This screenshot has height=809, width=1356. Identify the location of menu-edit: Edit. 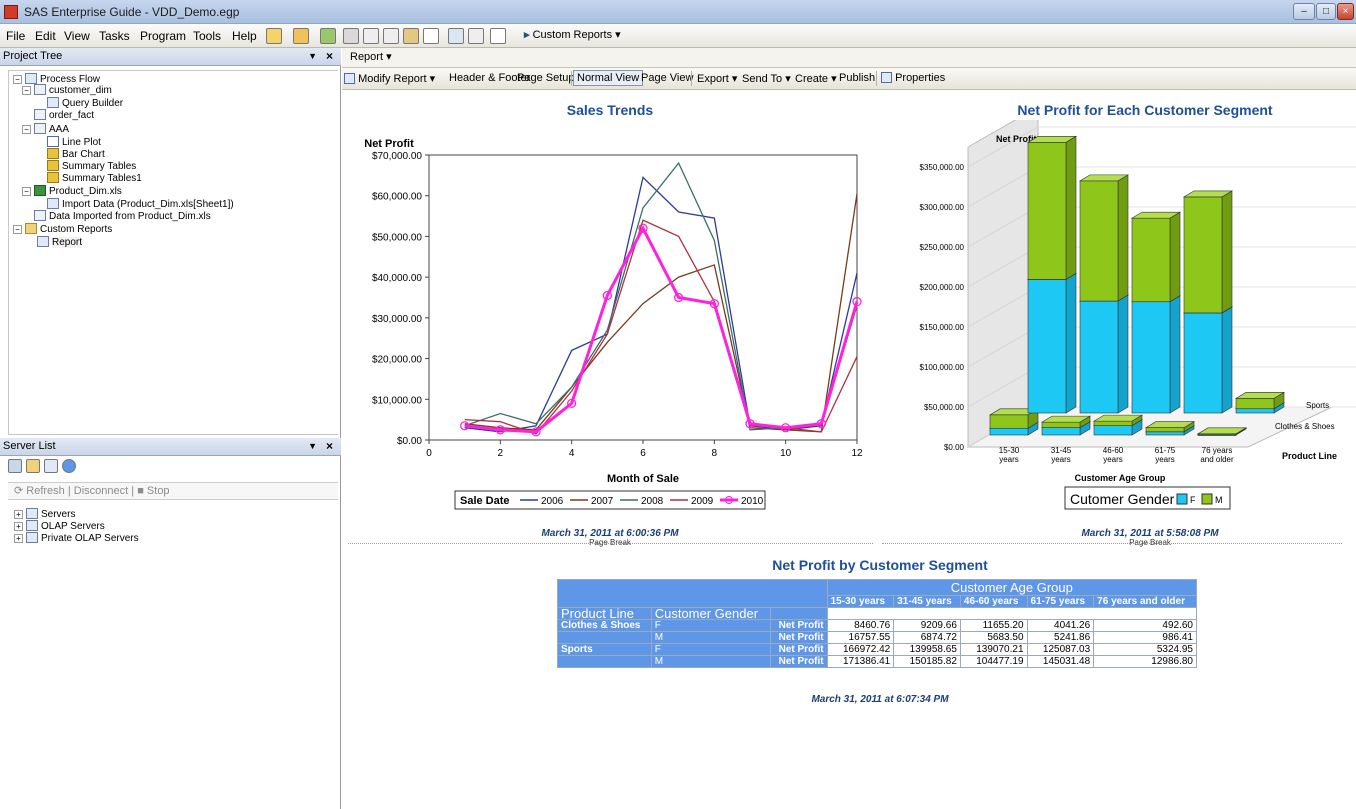
(45, 36).